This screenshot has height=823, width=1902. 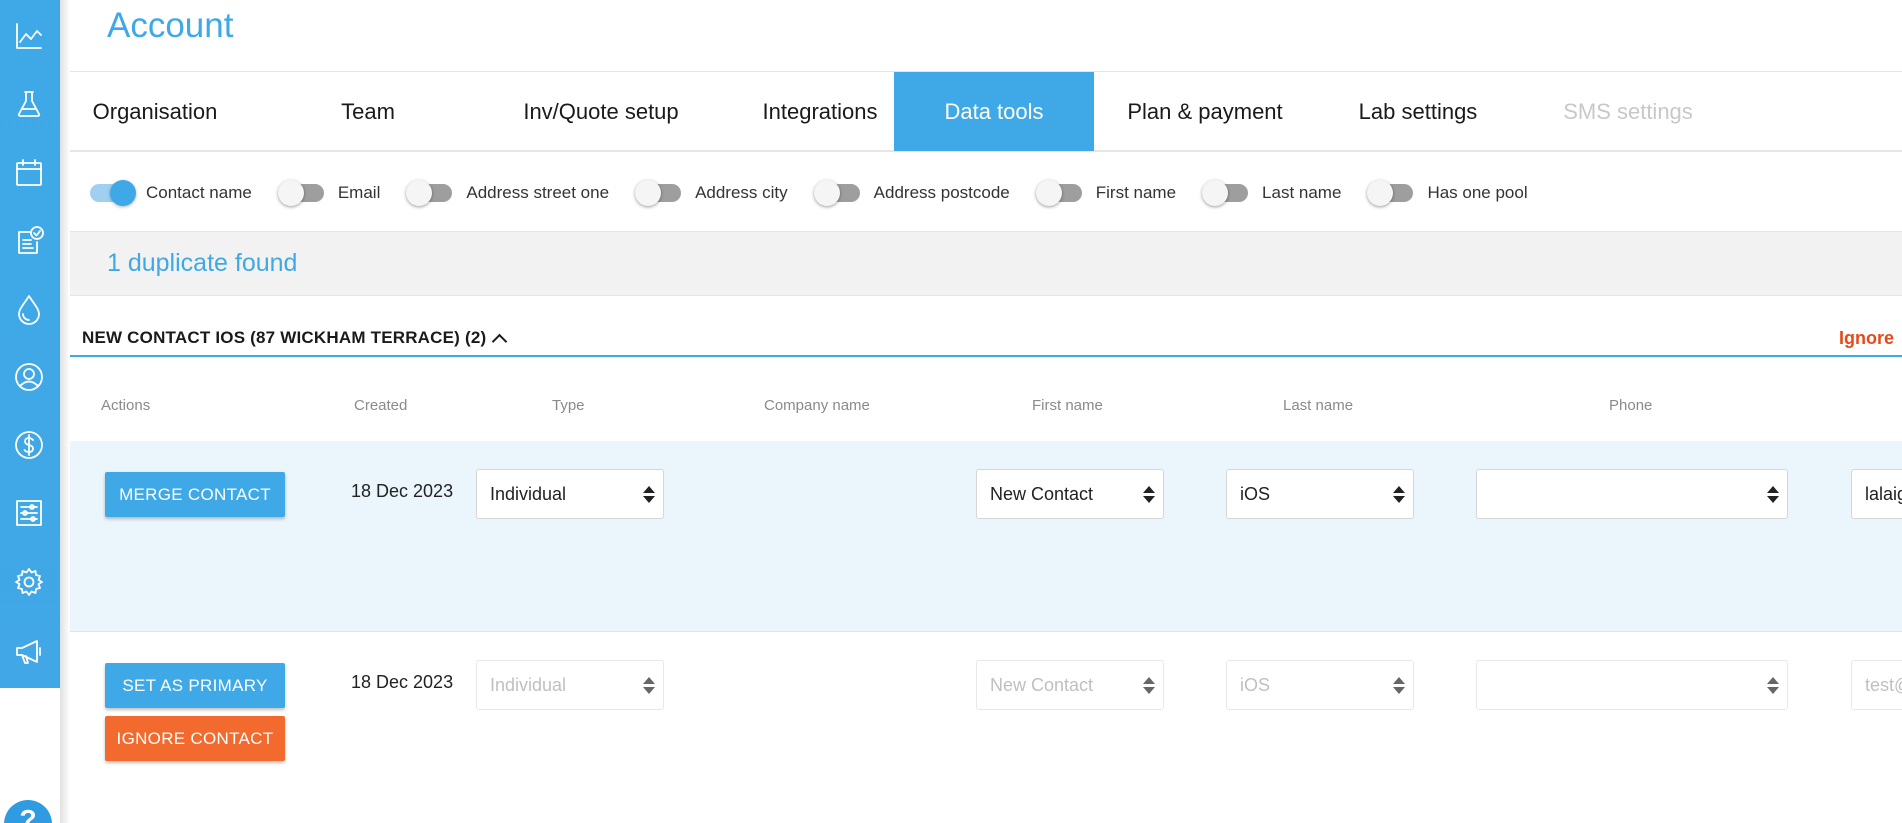 I want to click on email-value: lalaig, so click(x=1883, y=493).